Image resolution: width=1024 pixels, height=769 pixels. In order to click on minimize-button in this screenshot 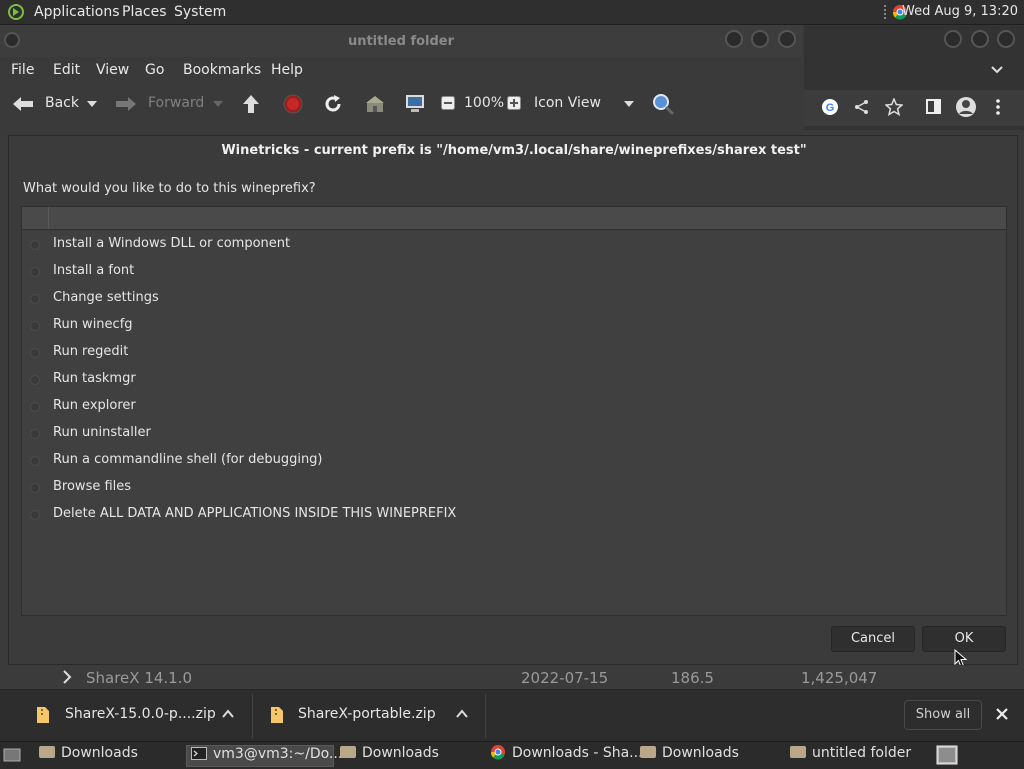, I will do `click(734, 39)`.